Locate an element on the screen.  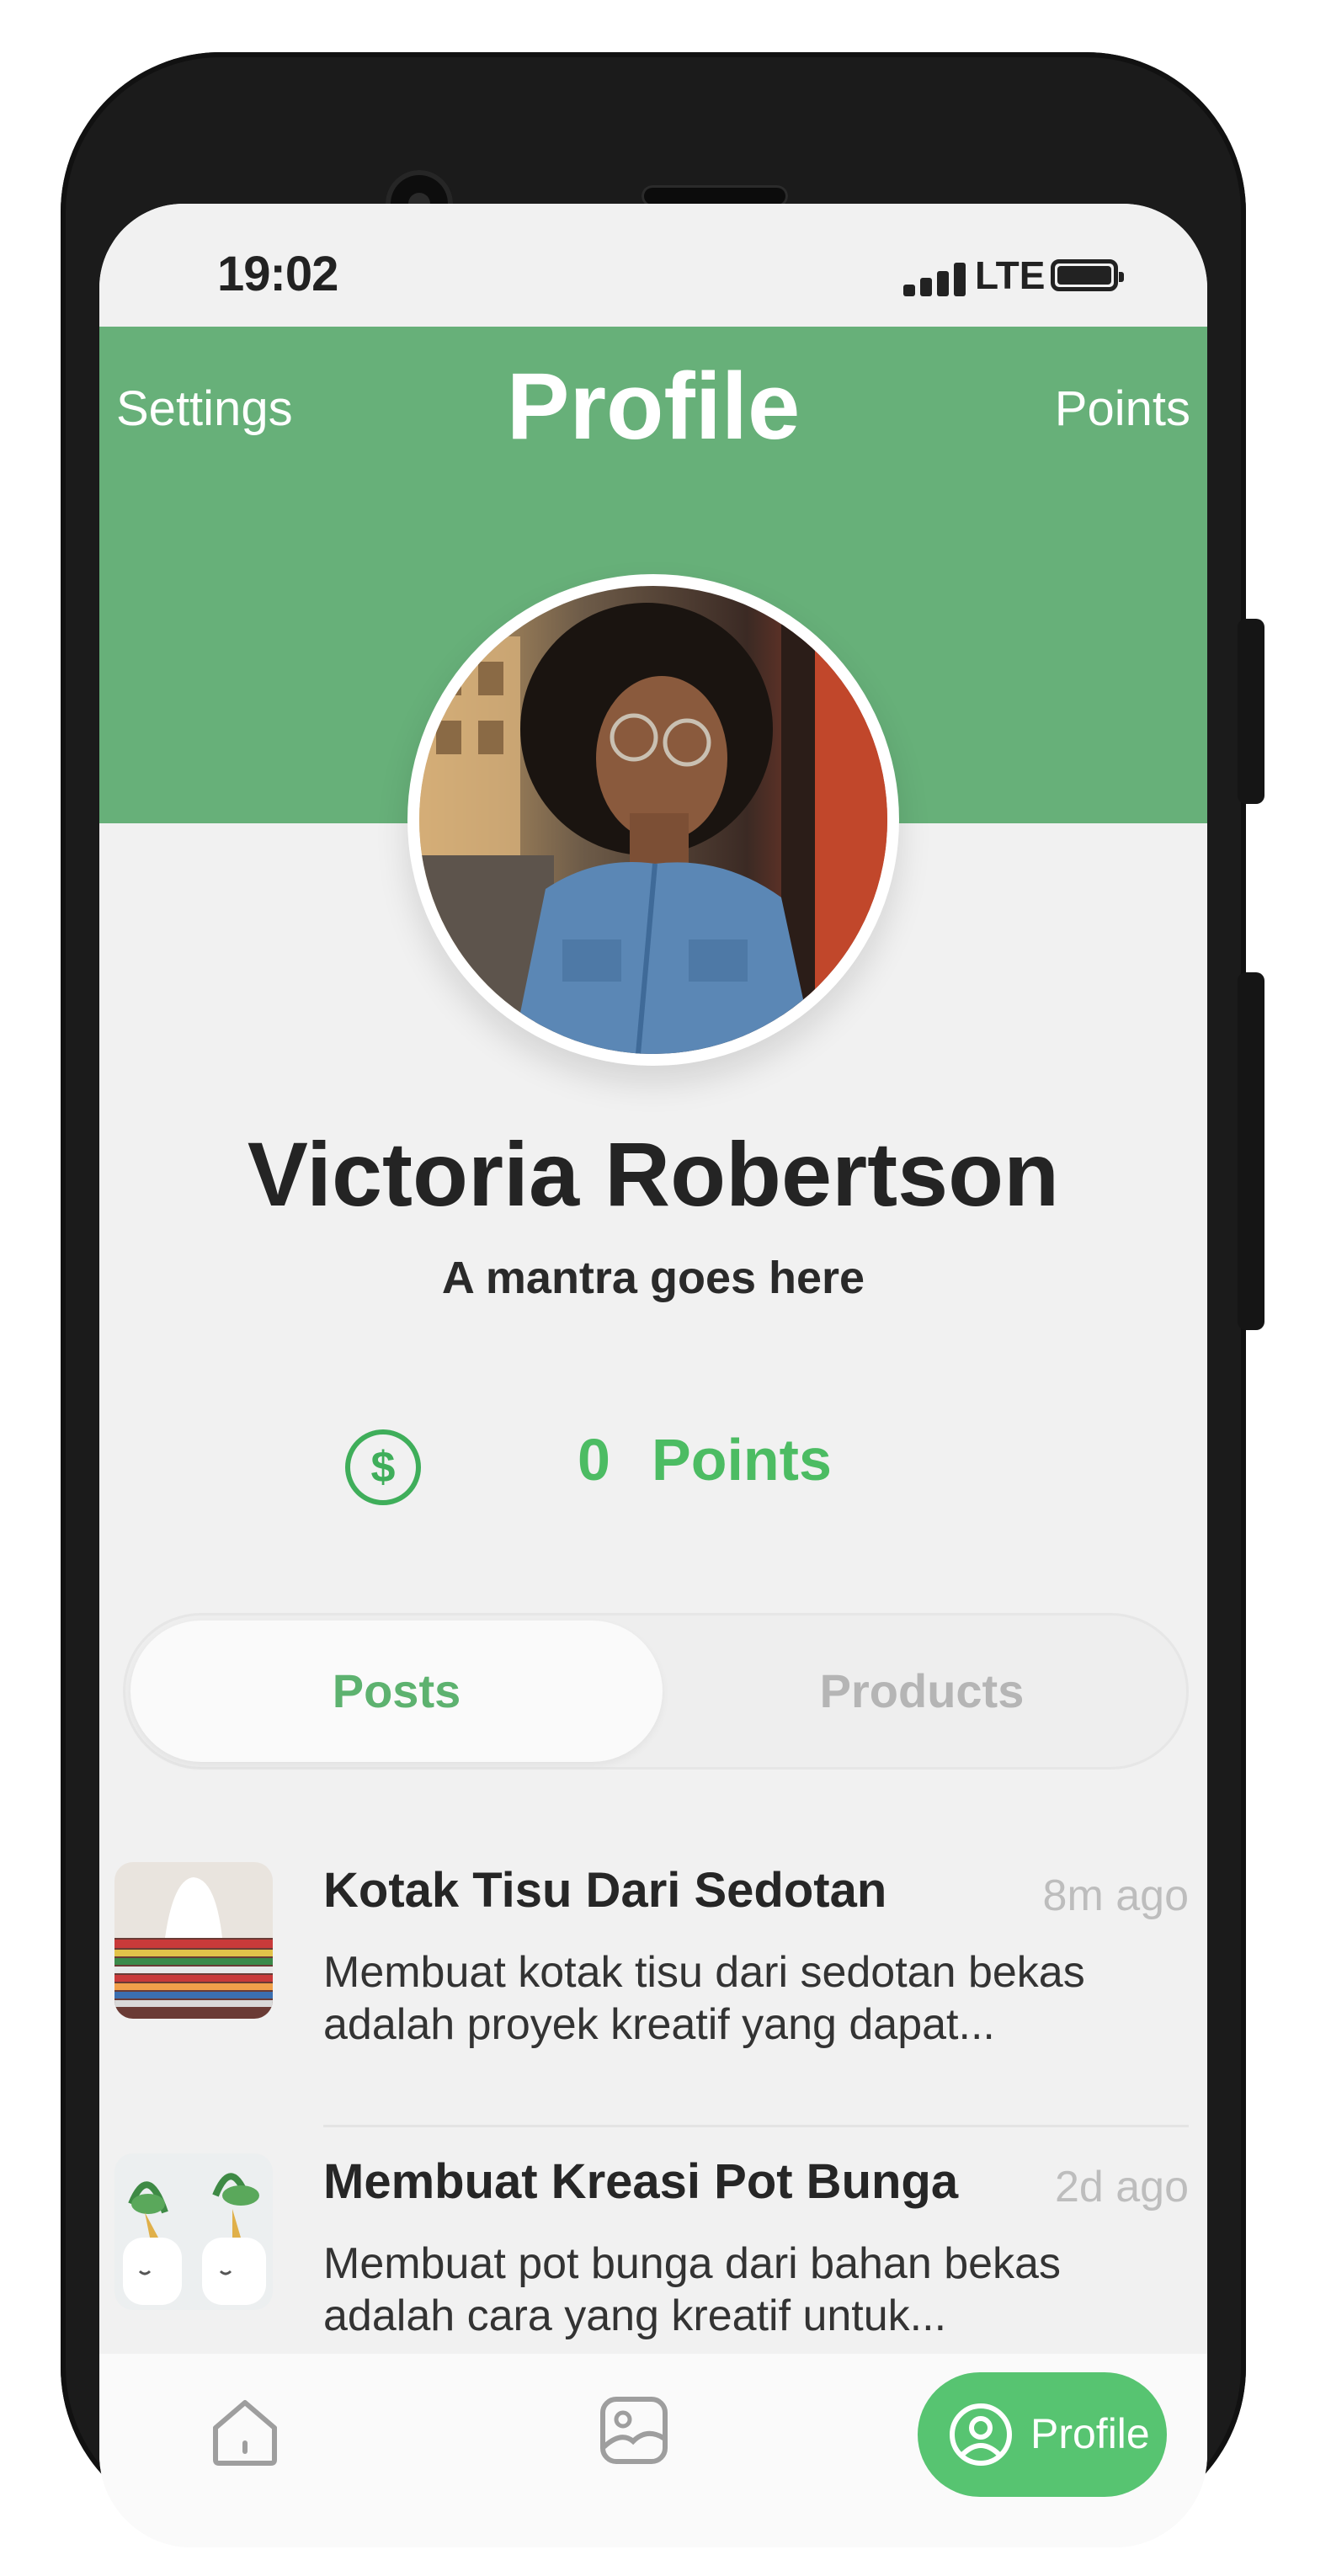
side-button-power is located at coordinates (1251, 711).